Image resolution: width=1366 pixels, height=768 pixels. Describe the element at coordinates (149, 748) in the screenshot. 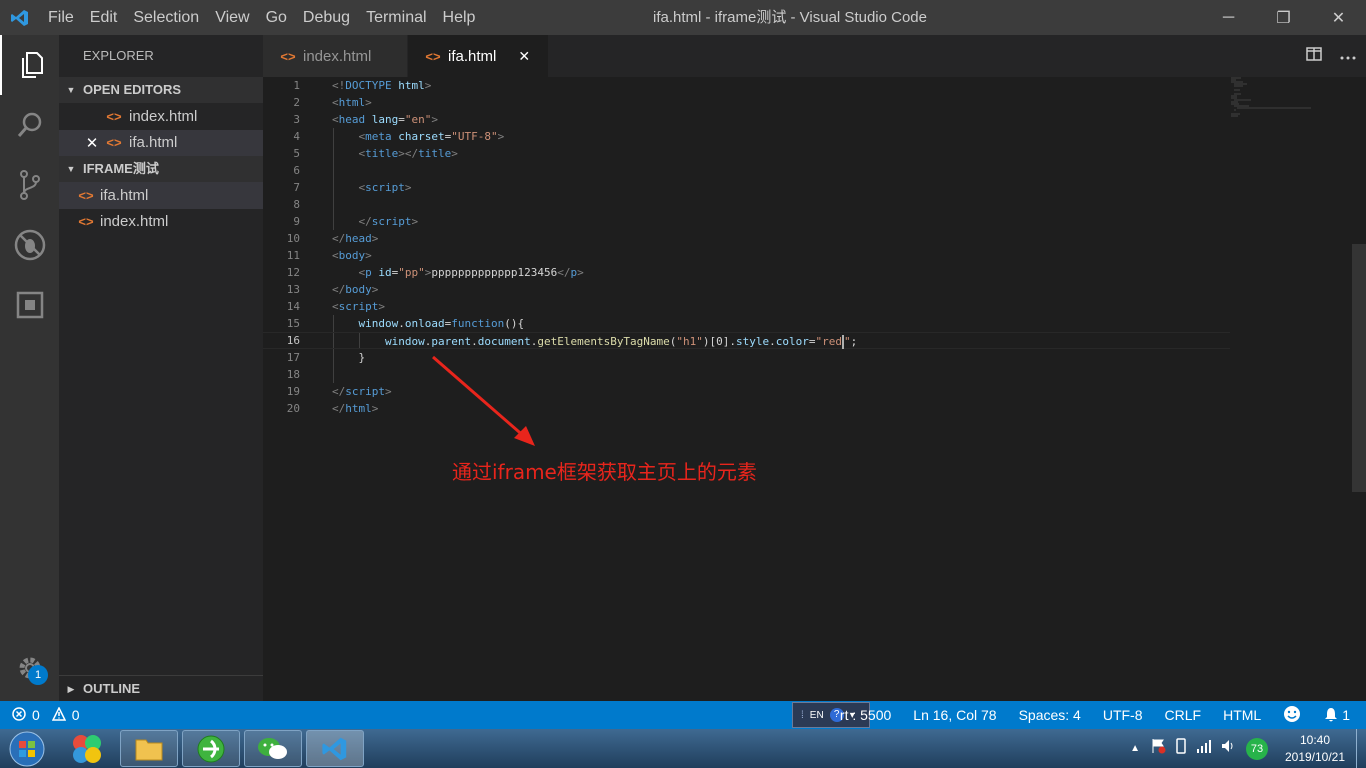

I see `taskbar-explorer` at that location.